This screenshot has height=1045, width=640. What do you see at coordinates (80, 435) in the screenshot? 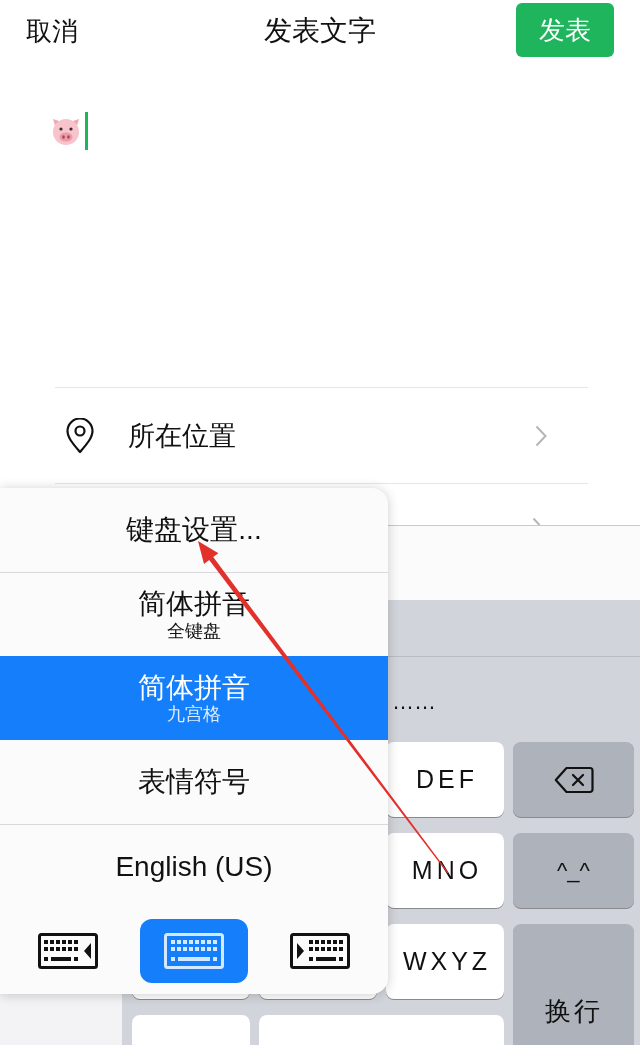
I see `location-pin-icon` at bounding box center [80, 435].